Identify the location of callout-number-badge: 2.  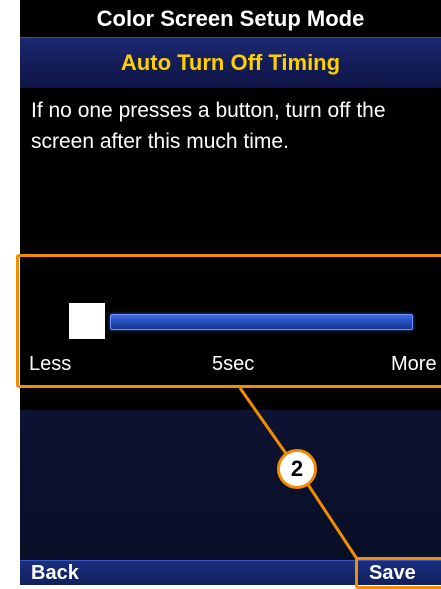
(297, 469).